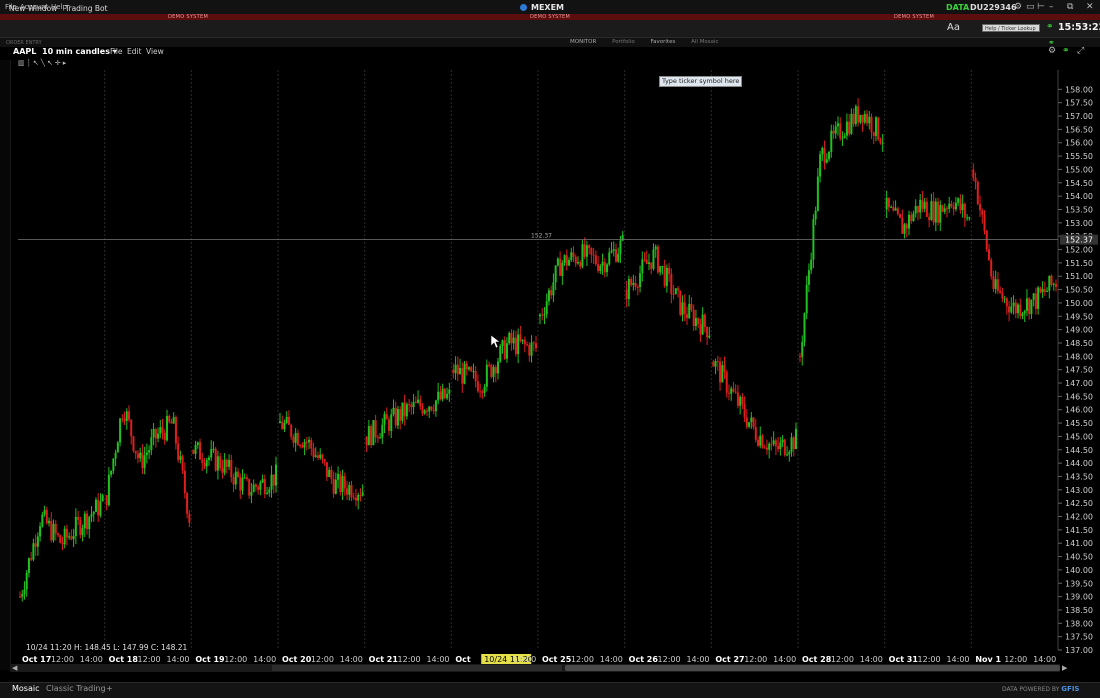  What do you see at coordinates (541, 236) in the screenshot?
I see `crosshair-value-label: 152.37` at bounding box center [541, 236].